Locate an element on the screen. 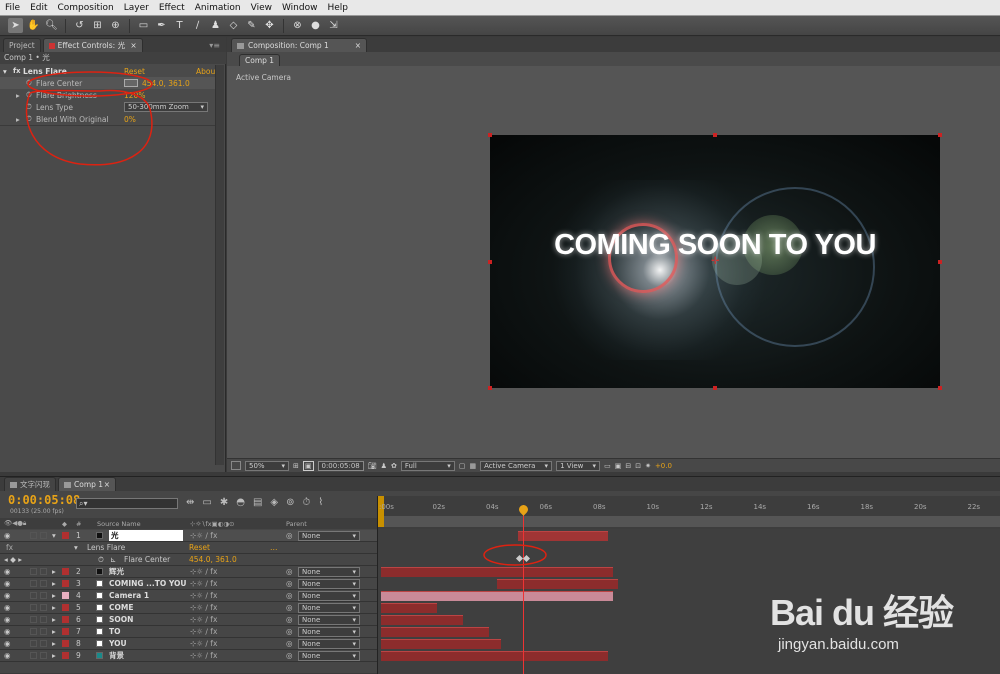  menu-animation: Animation is located at coordinates (218, 8).